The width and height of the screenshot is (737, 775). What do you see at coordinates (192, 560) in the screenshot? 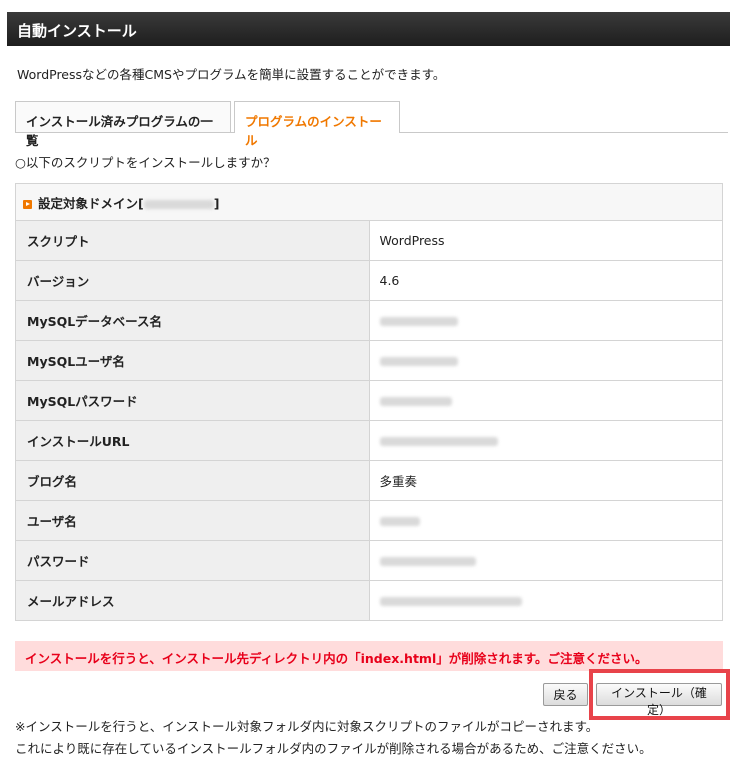
I see `row-label: パスワード` at bounding box center [192, 560].